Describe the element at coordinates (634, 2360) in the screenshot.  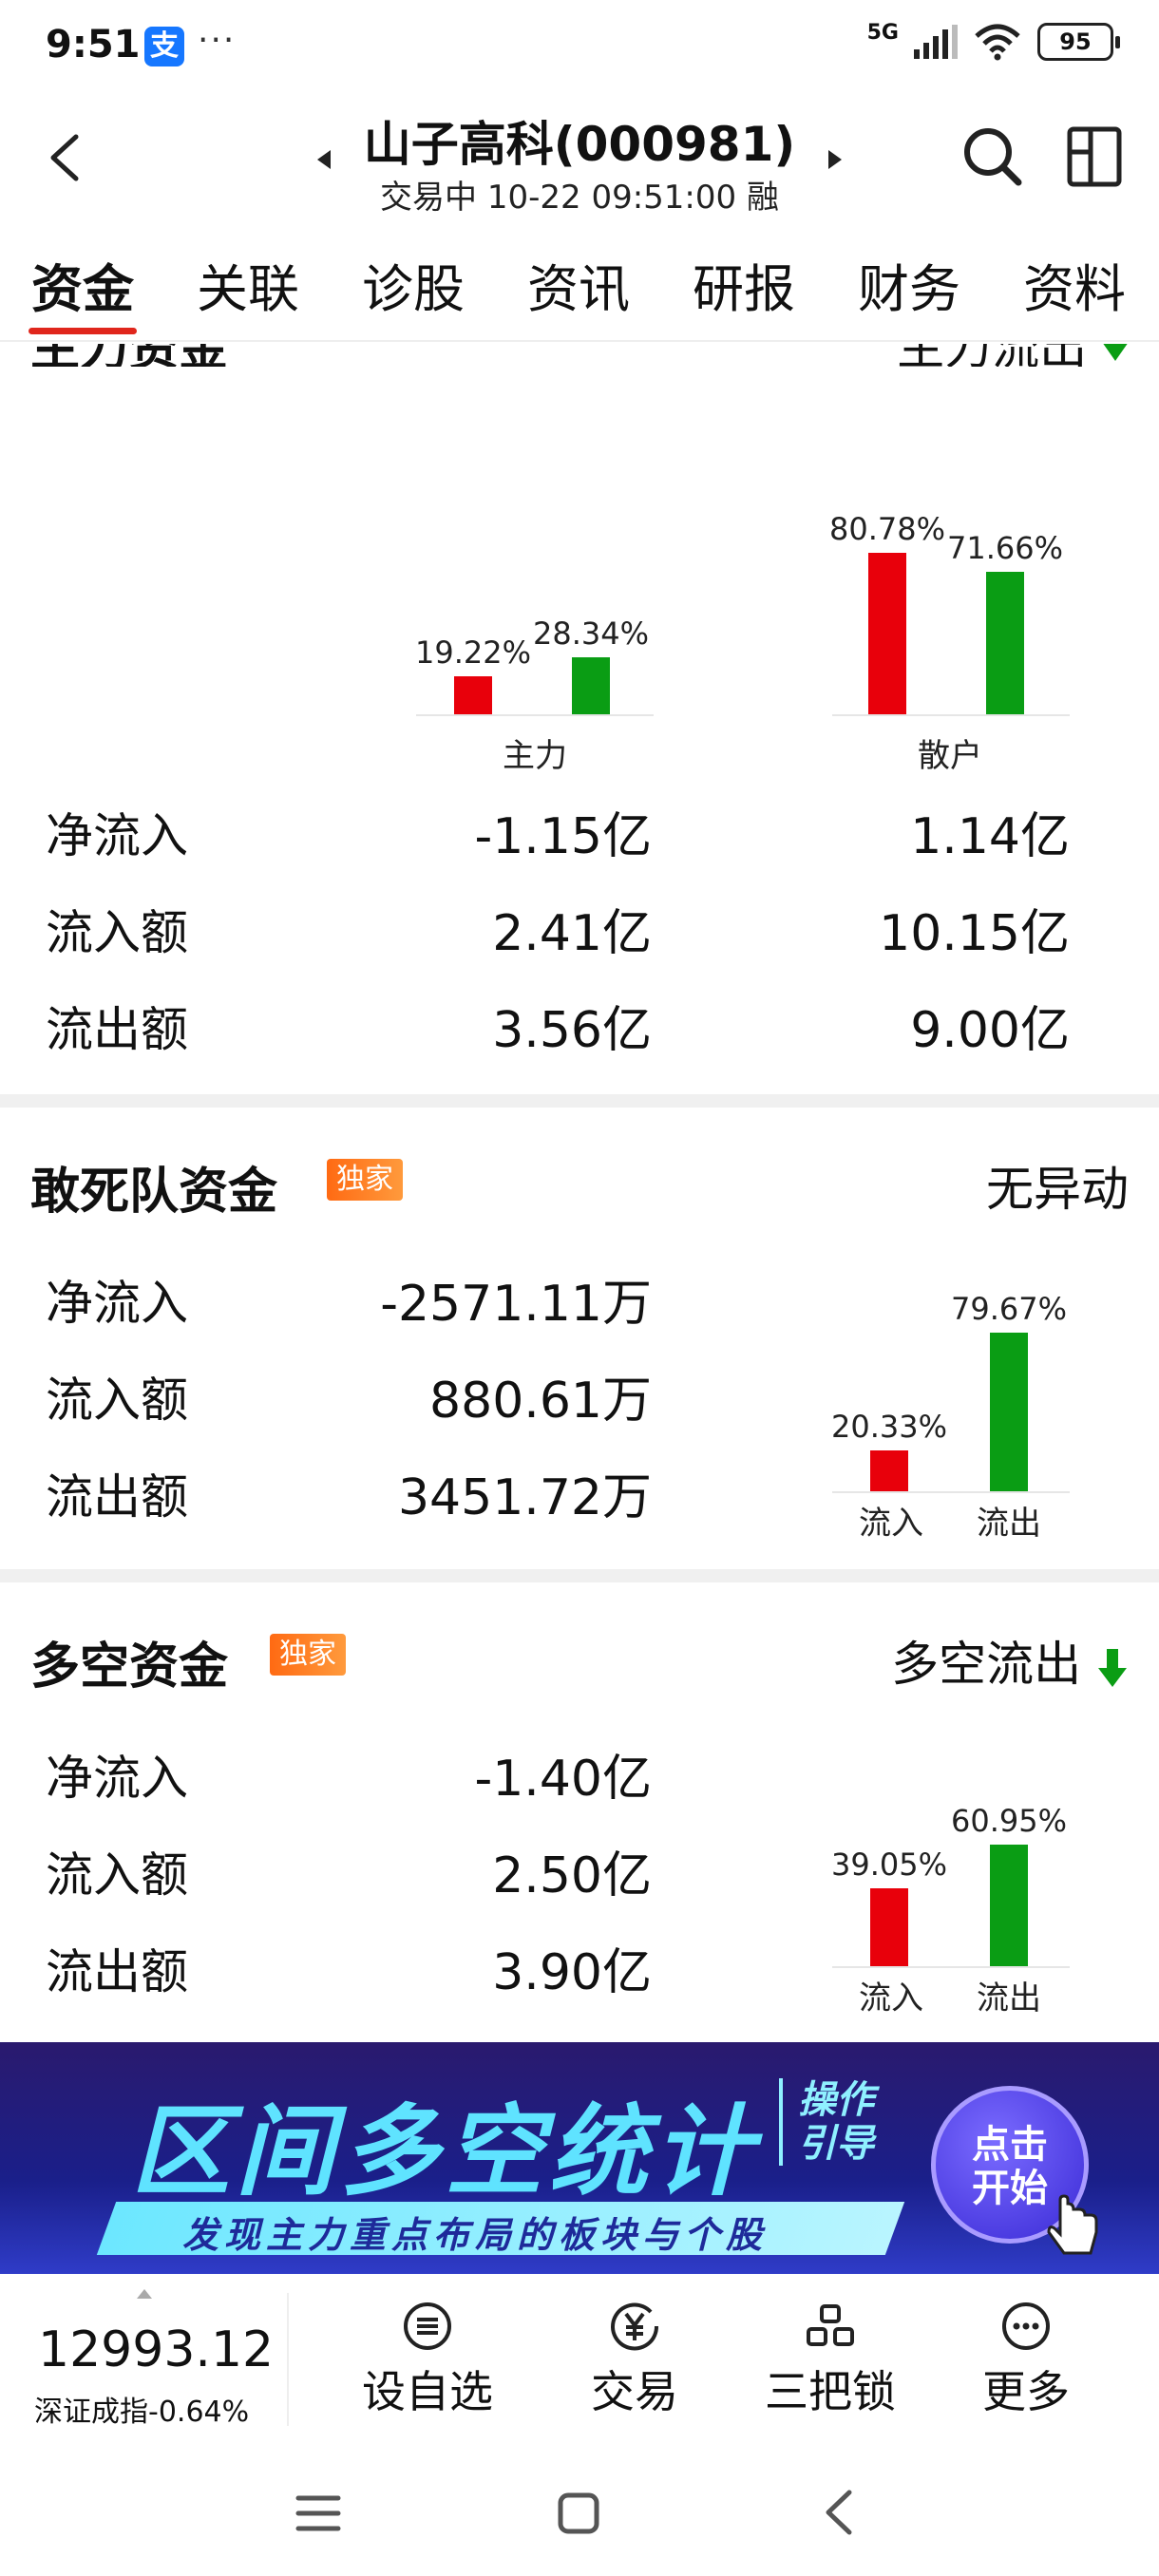
I see `trade-button: 交易` at that location.